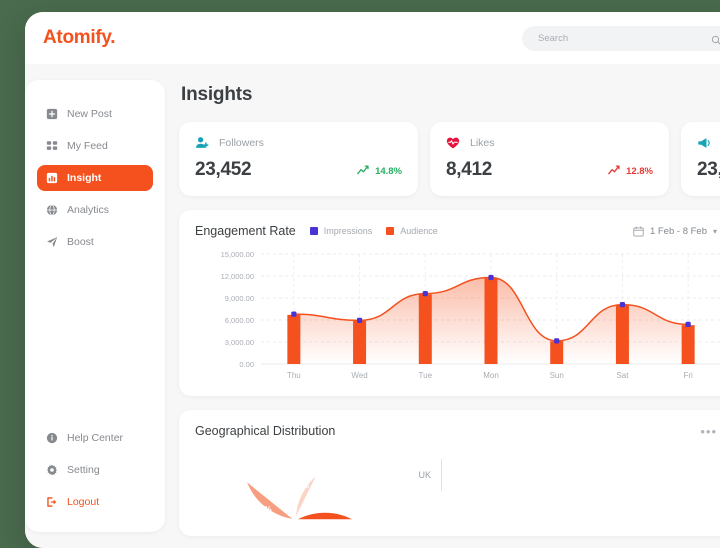 The image size is (720, 548). I want to click on stat-body: 23,4, so click(708, 170).